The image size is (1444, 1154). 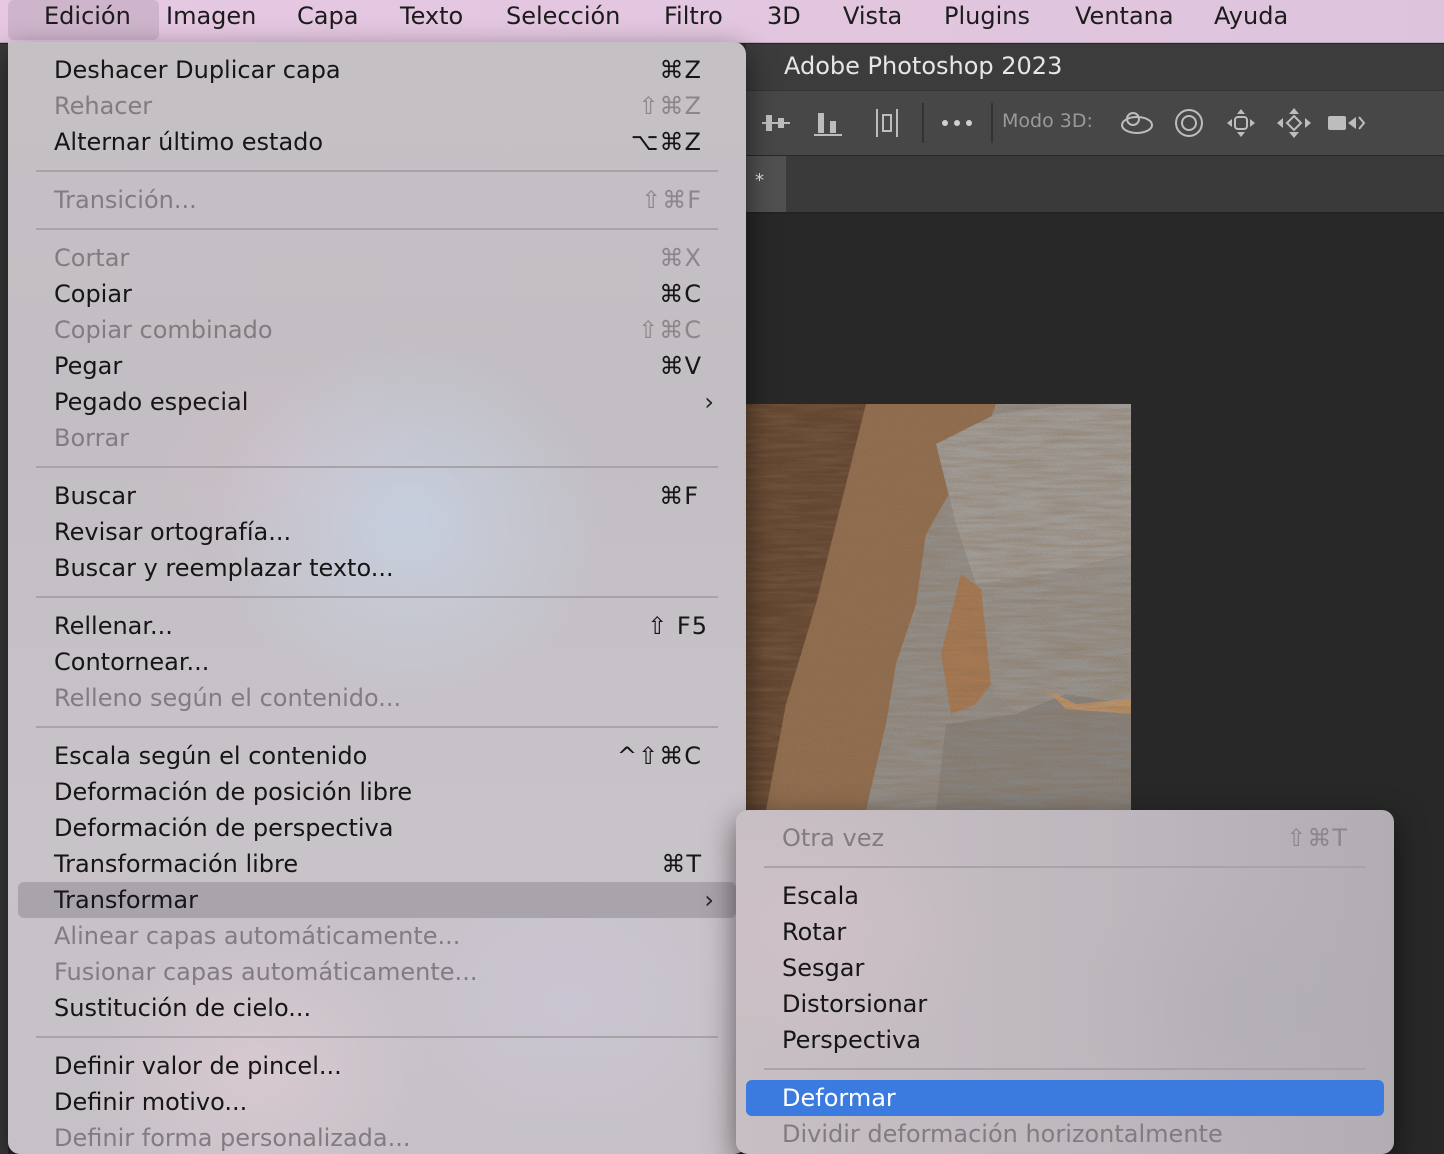 What do you see at coordinates (1065, 896) in the screenshot?
I see `submenu-item-scale: Escala` at bounding box center [1065, 896].